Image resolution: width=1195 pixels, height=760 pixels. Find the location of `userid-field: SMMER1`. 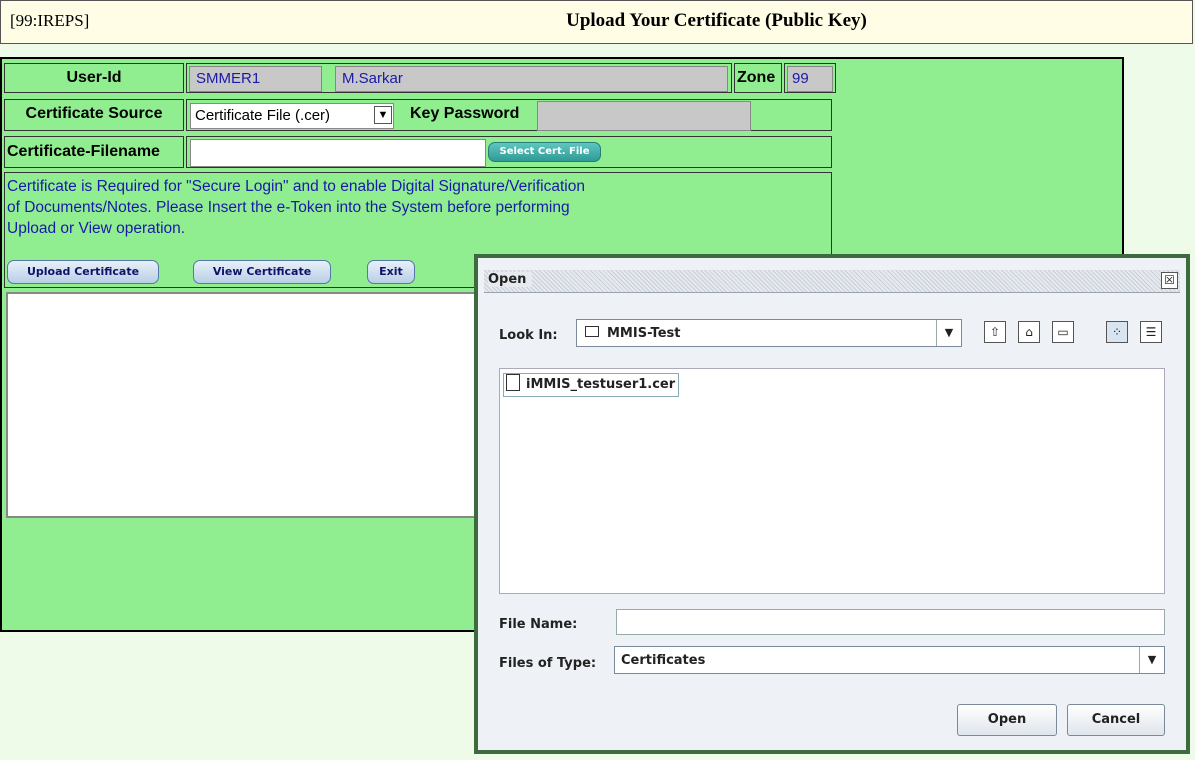

userid-field: SMMER1 is located at coordinates (255, 79).